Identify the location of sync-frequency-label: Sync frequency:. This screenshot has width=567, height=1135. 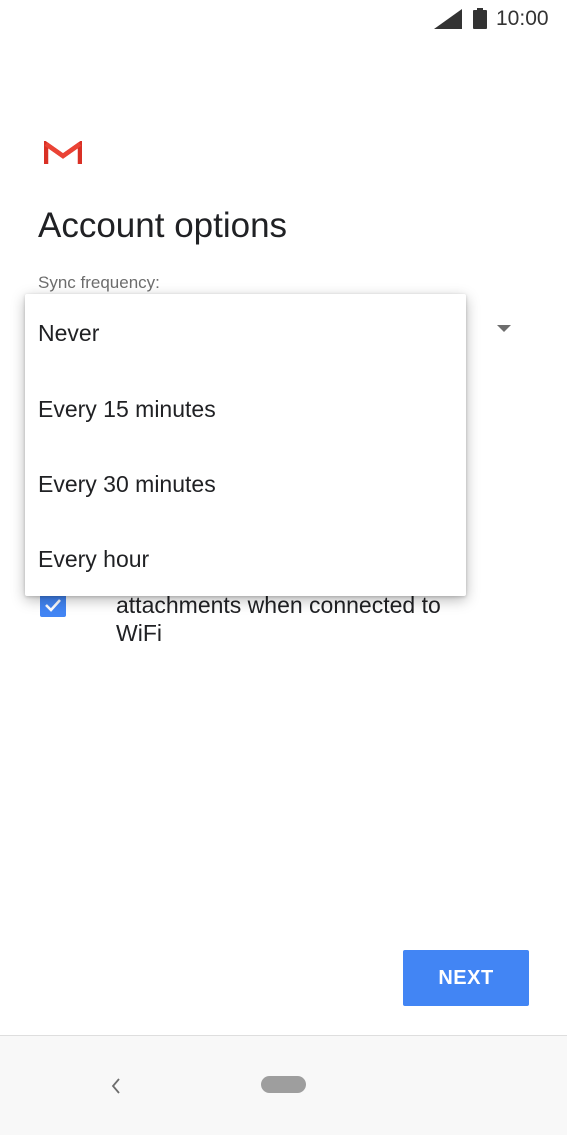
(99, 282).